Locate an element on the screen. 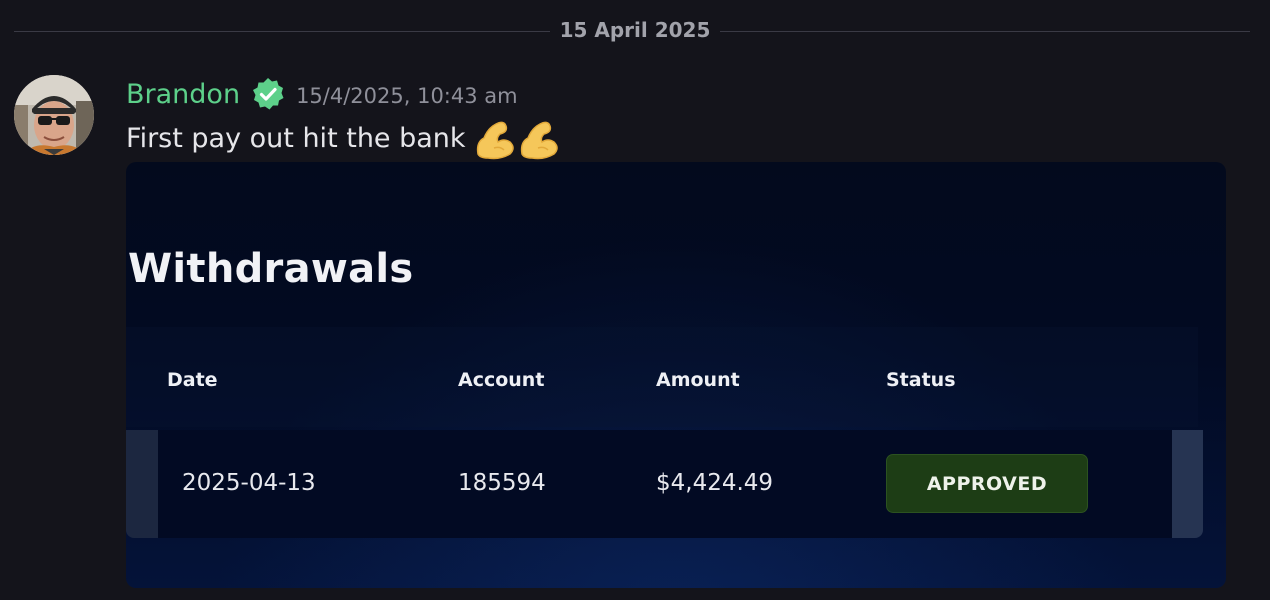 Image resolution: width=1270 pixels, height=600 pixels. row-edge-right is located at coordinates (1187, 484).